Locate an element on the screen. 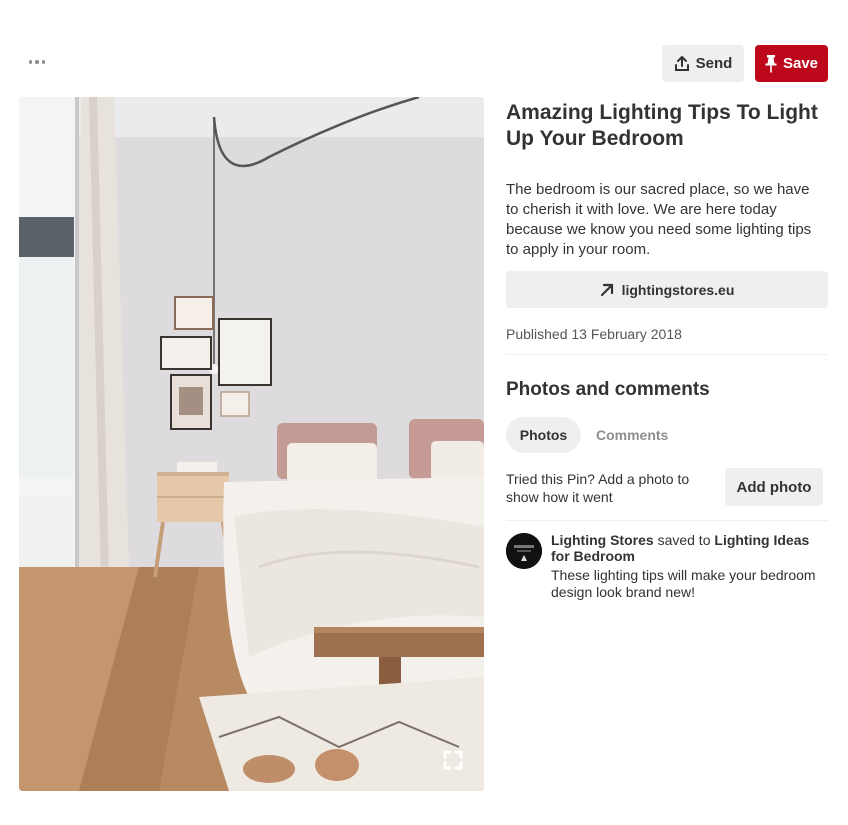 The width and height of the screenshot is (848, 825). expand-icon is located at coordinates (453, 760).